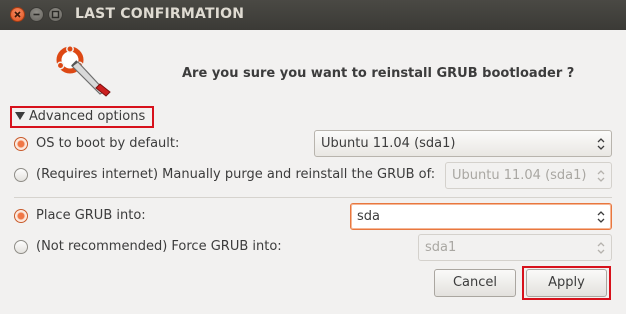 This screenshot has width=626, height=314. Describe the element at coordinates (91, 215) in the screenshot. I see `place-grub-label: Place GRUB into:` at that location.